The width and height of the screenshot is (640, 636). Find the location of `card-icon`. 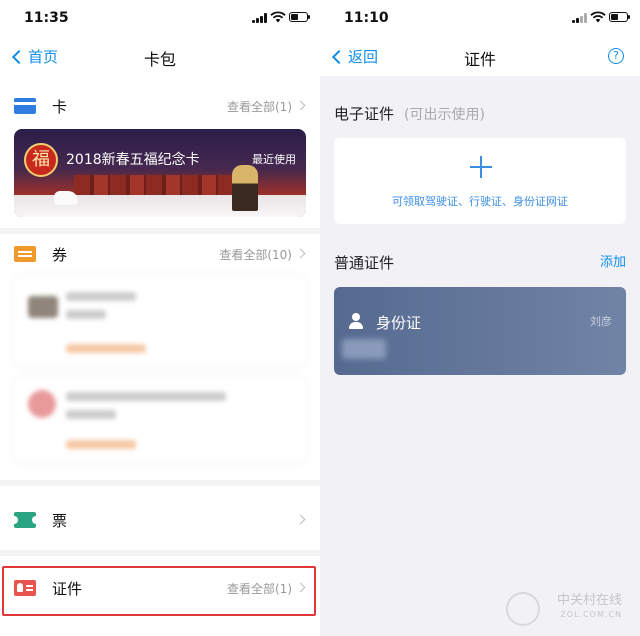

card-icon is located at coordinates (25, 106).